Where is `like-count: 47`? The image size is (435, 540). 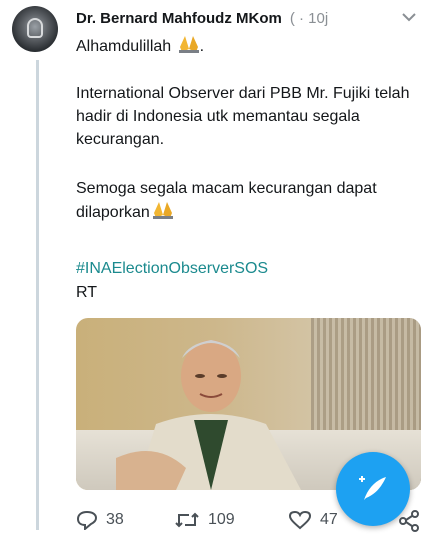 like-count: 47 is located at coordinates (329, 519).